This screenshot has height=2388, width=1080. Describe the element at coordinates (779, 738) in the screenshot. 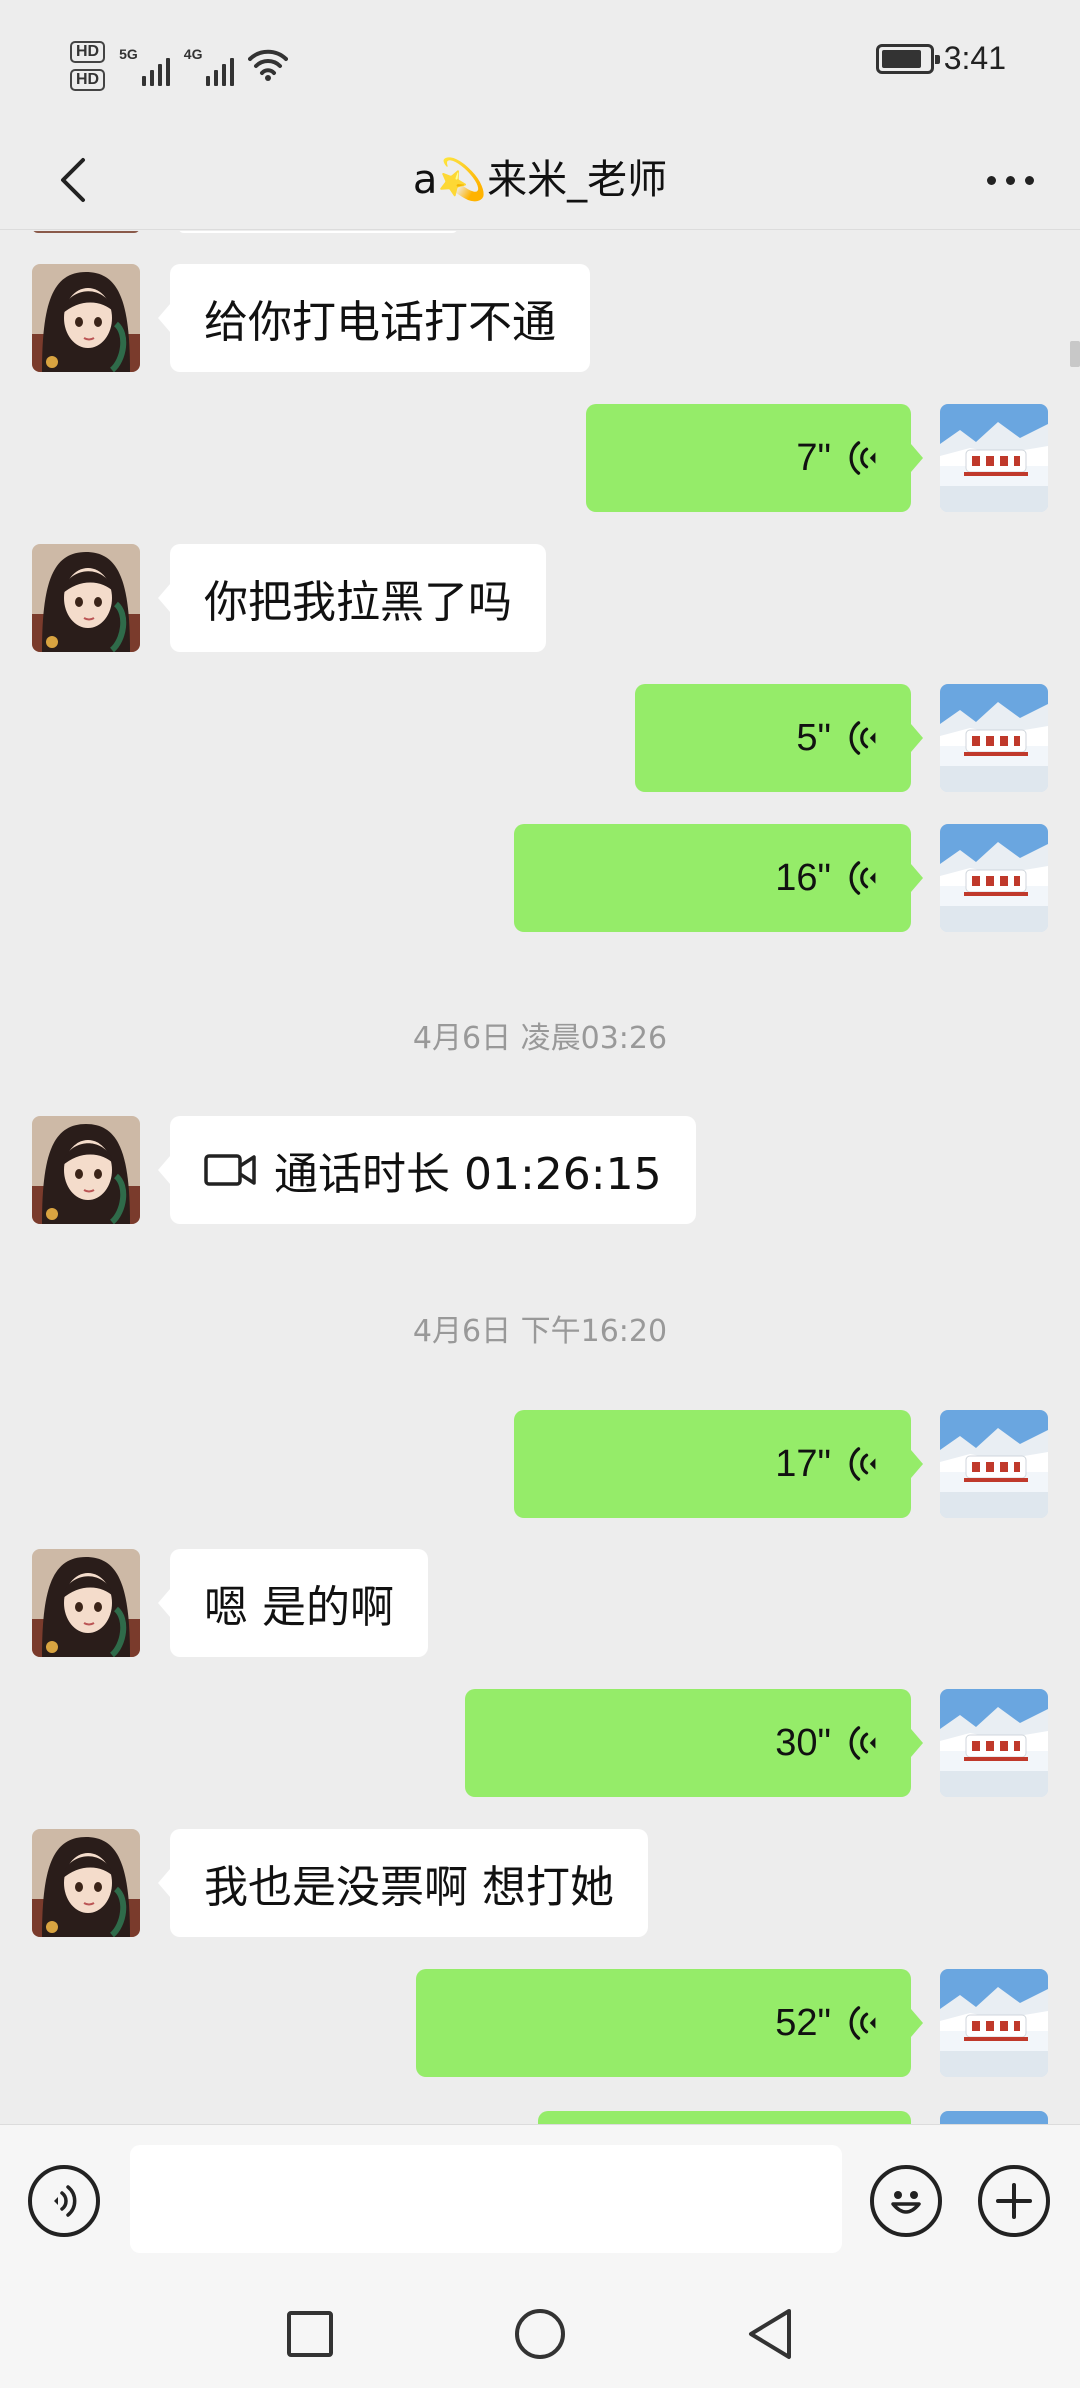

I see `outgoing-voice-bubble: 5"` at that location.